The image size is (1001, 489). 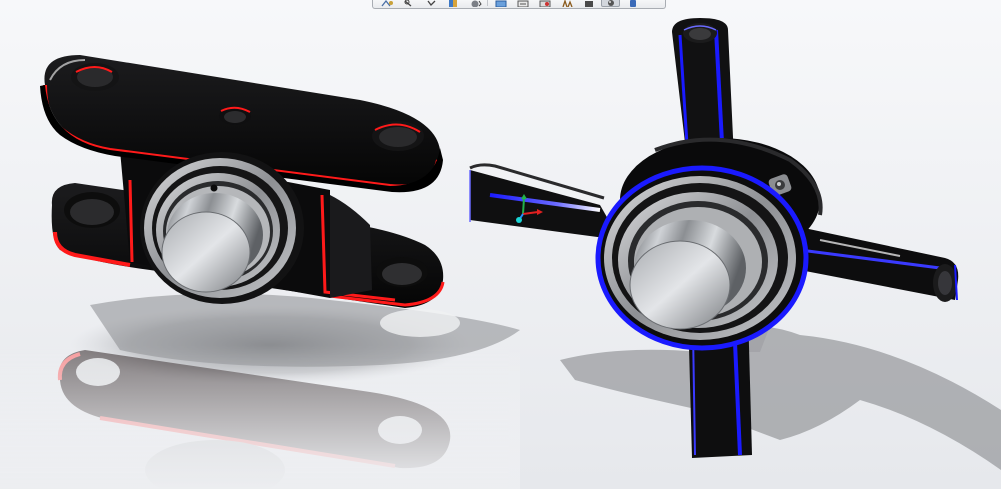 What do you see at coordinates (487, 3) in the screenshot?
I see `toolbar-separator` at bounding box center [487, 3].